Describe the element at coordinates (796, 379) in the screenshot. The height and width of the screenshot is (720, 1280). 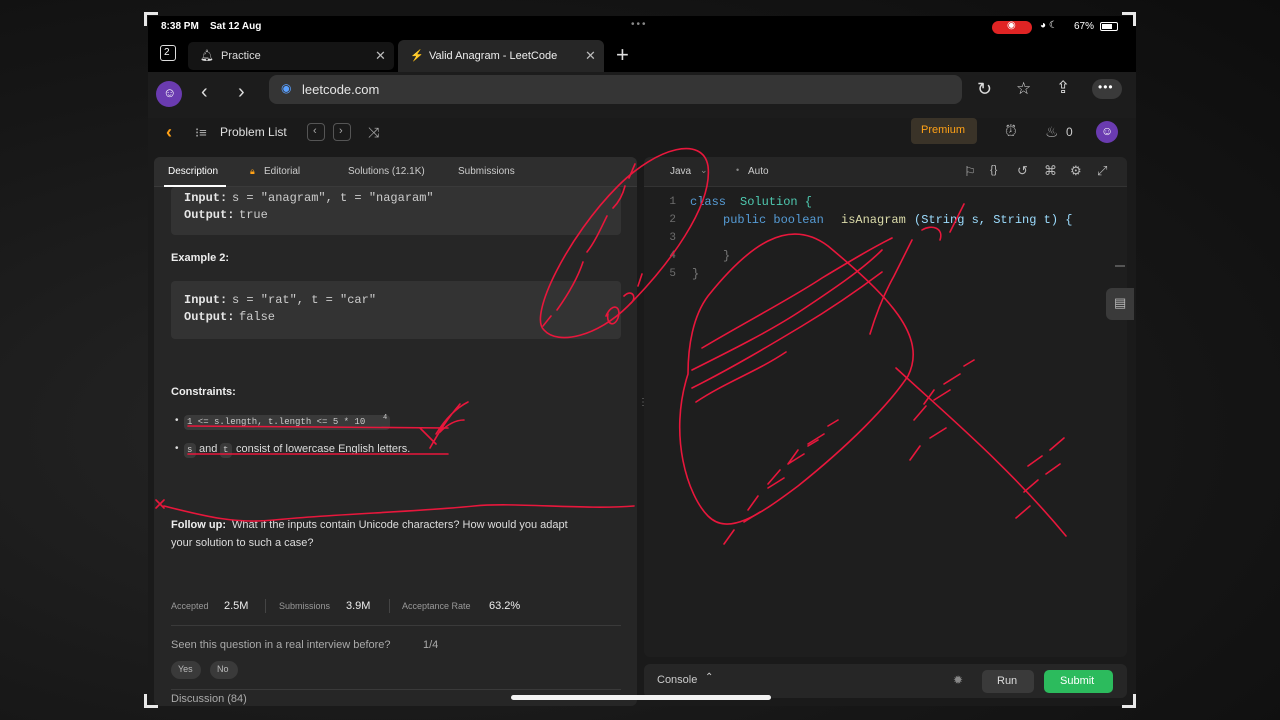
I see `ink-big-oval` at that location.